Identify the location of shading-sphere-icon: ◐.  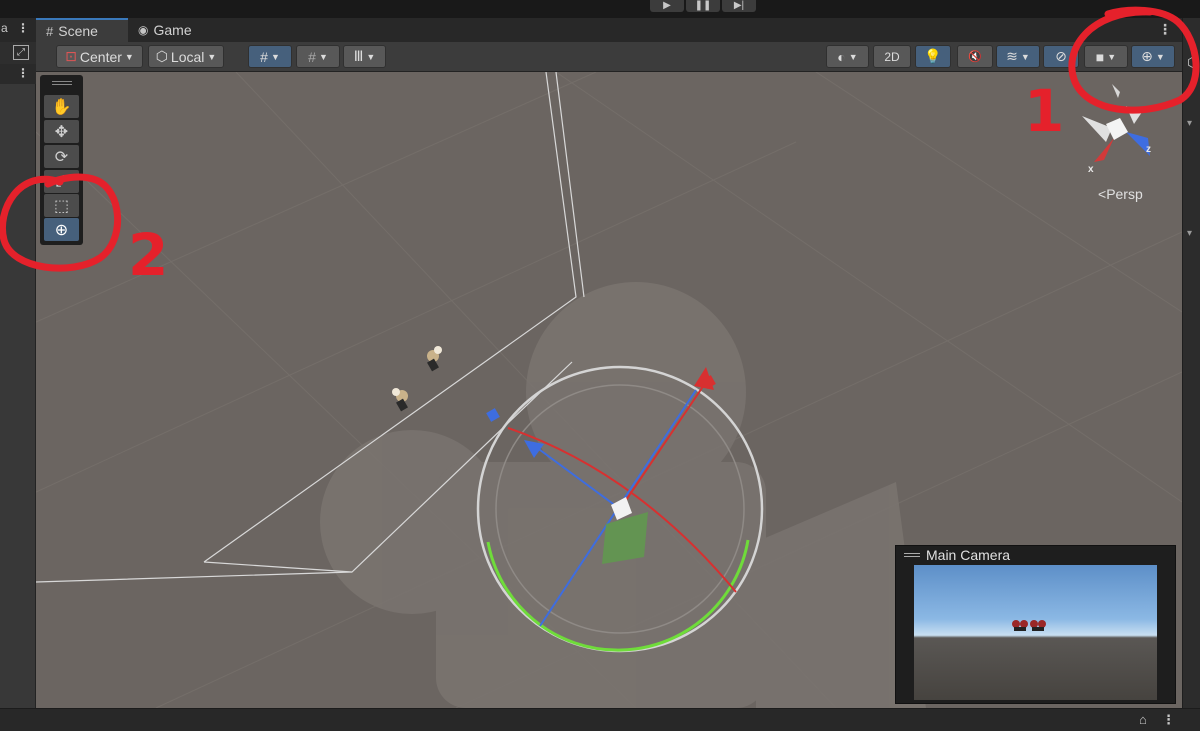
(841, 56).